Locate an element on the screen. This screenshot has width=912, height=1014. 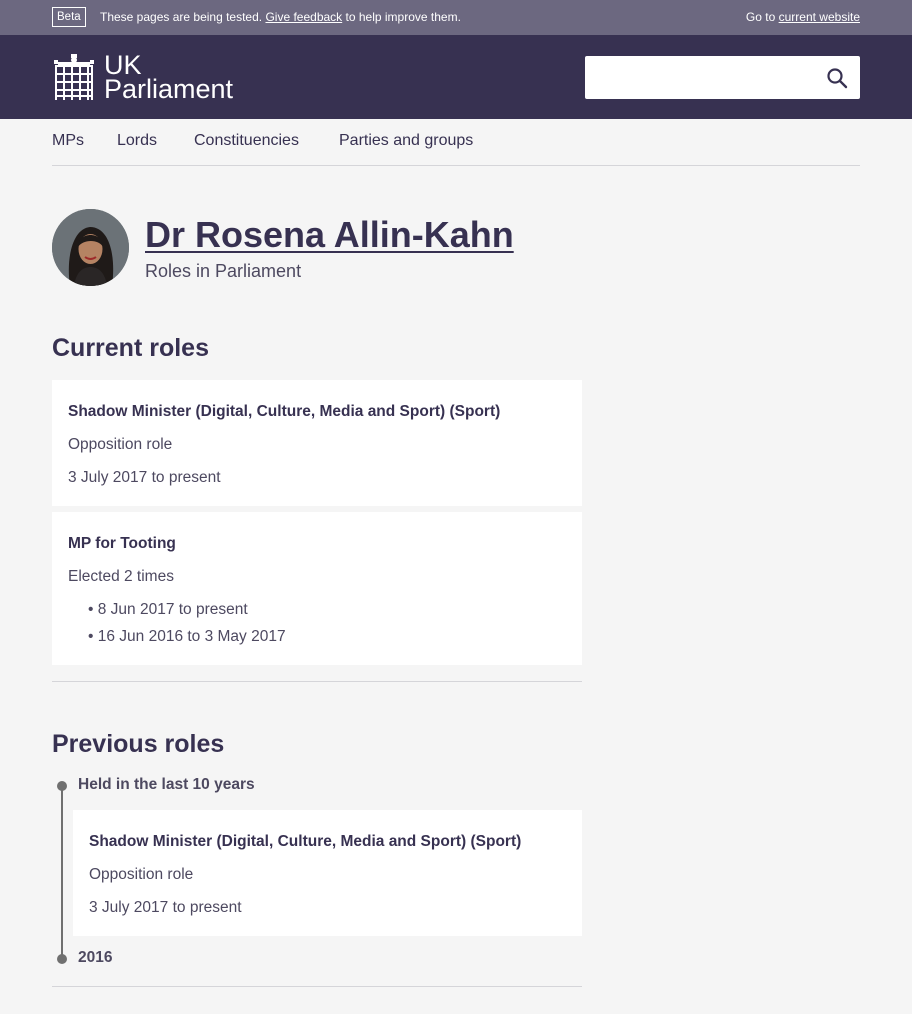
role-title: MP for Tooting is located at coordinates (122, 543).